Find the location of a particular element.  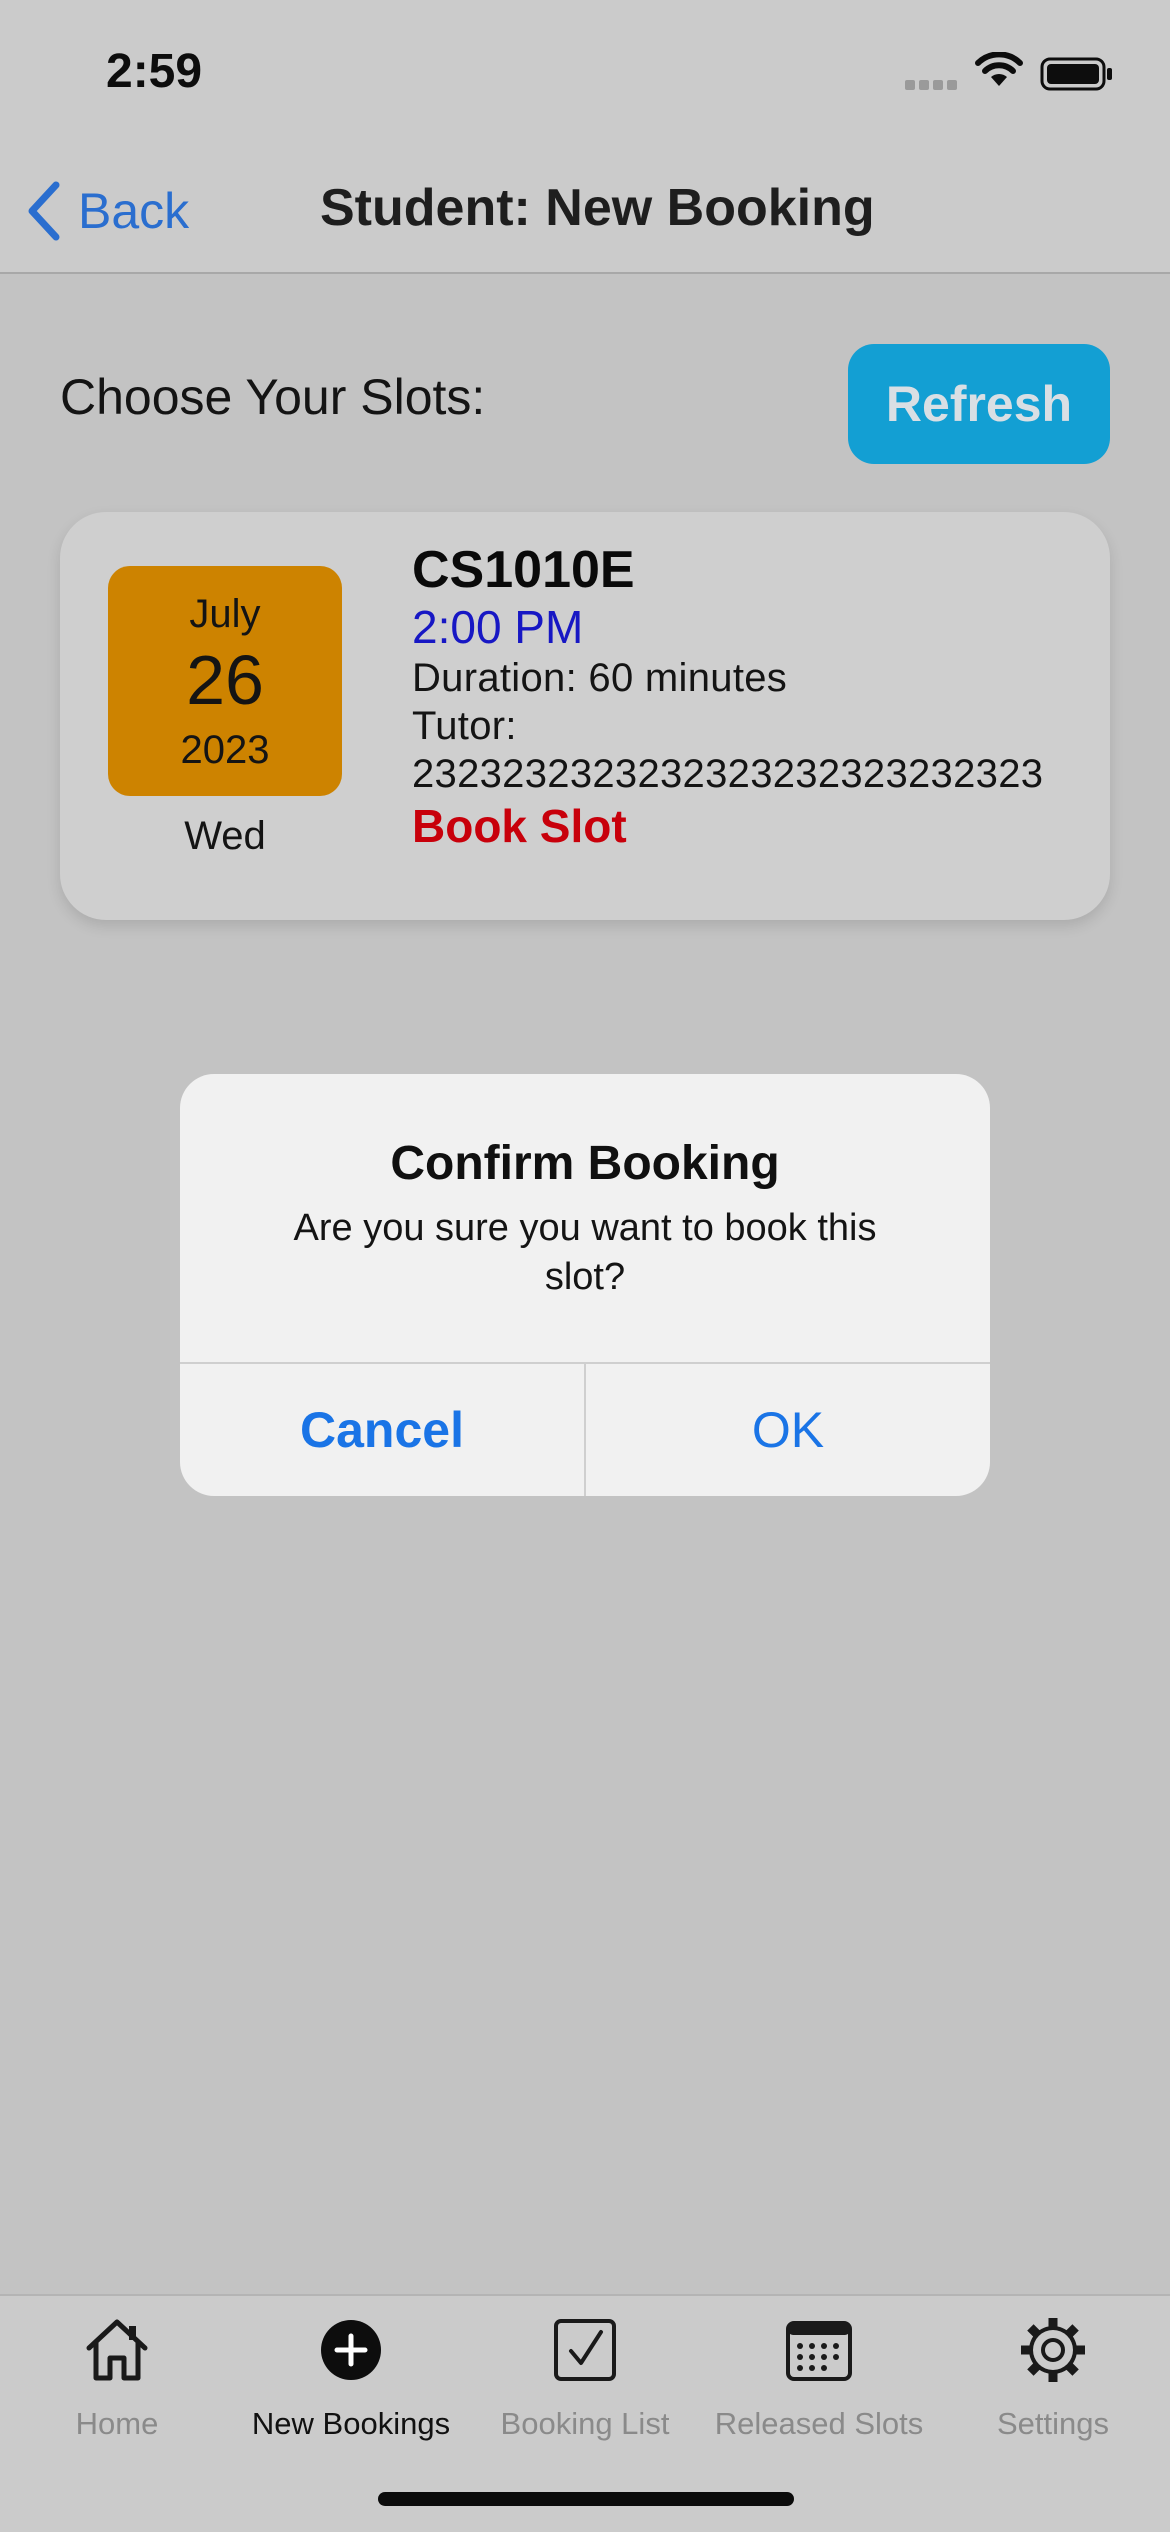

slot-tutor-id: 2323232323232323232323232323 is located at coordinates (728, 774).